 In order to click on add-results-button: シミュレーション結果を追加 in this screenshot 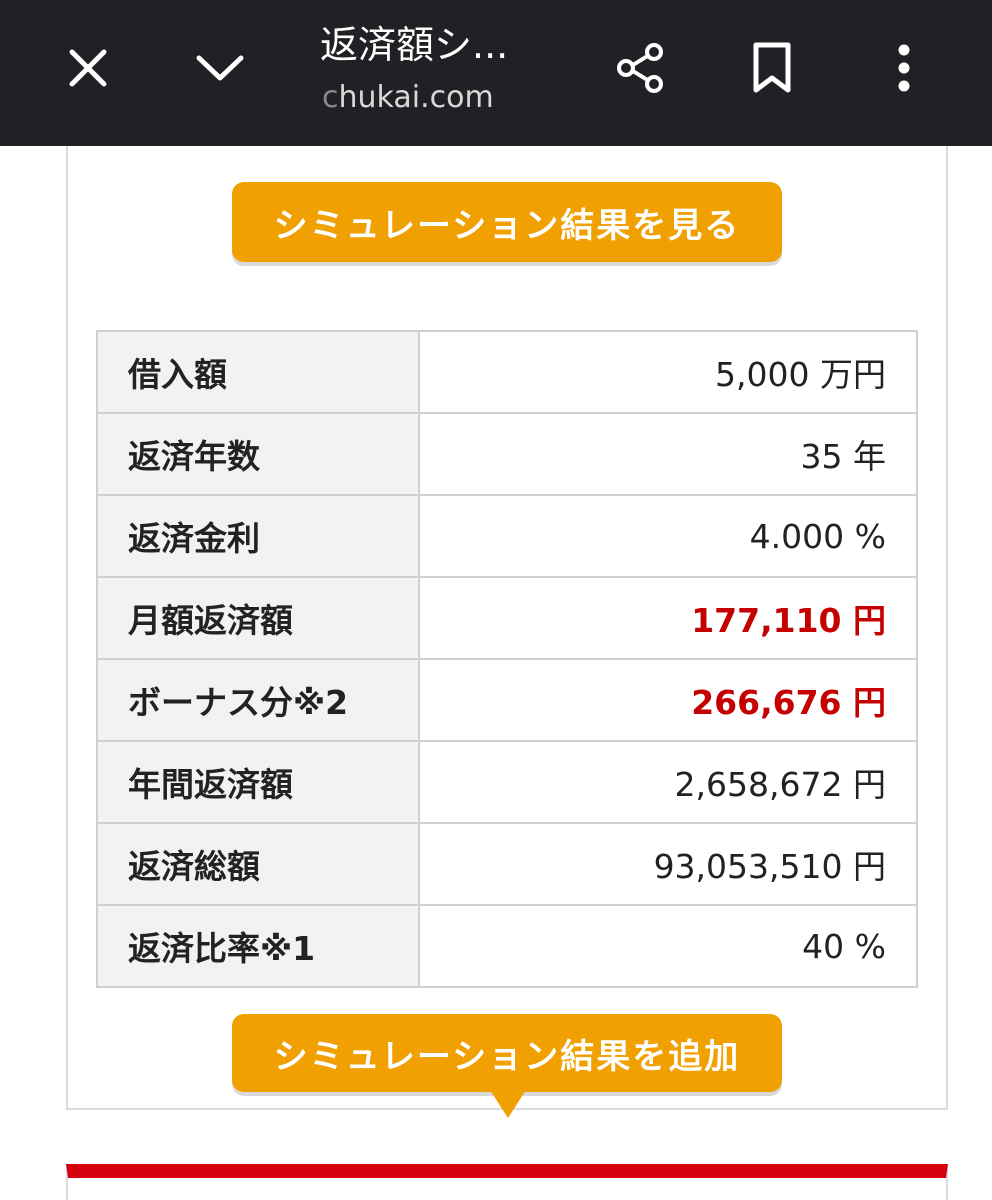, I will do `click(507, 1053)`.